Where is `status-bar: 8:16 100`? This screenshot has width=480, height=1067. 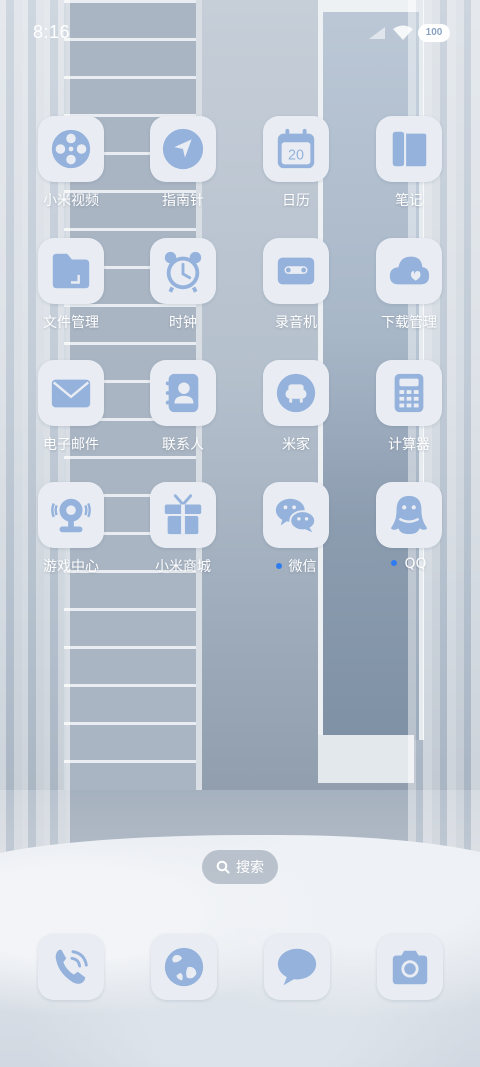
status-bar: 8:16 100 is located at coordinates (240, 34).